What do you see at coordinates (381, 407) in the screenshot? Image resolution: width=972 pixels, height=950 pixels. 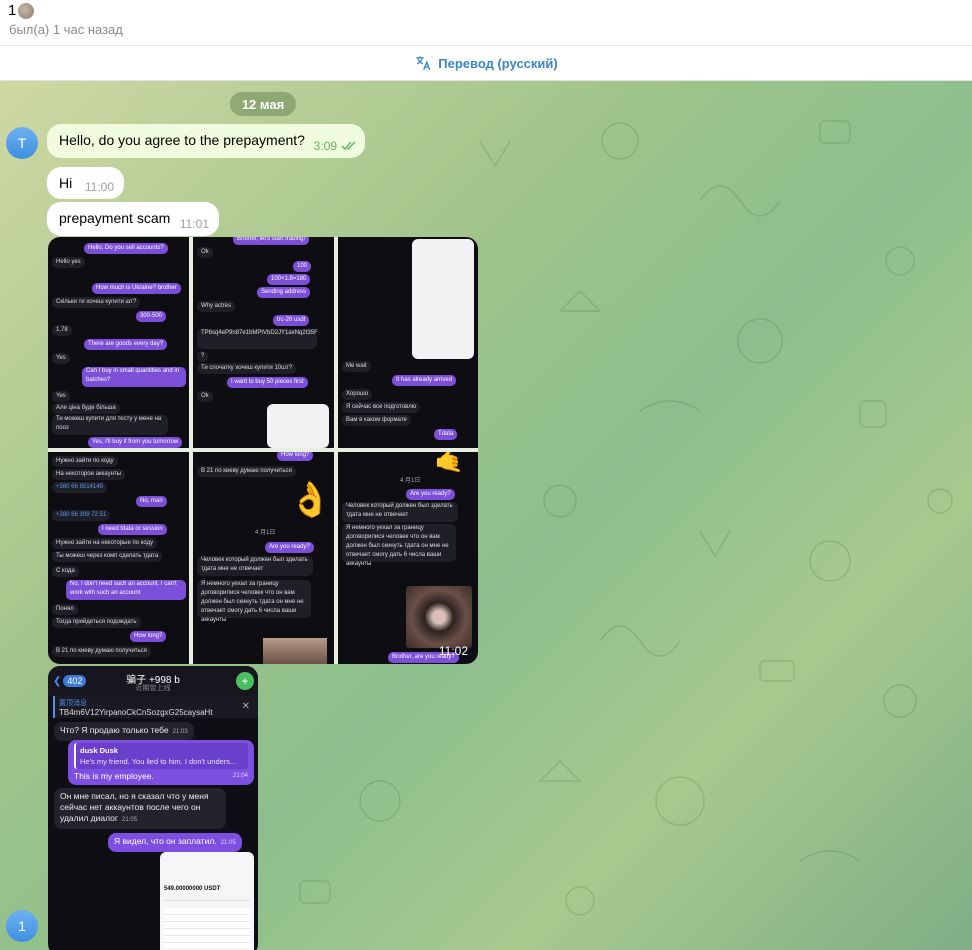 I see `thumb-message: Я сейчас все подготовлю` at bounding box center [381, 407].